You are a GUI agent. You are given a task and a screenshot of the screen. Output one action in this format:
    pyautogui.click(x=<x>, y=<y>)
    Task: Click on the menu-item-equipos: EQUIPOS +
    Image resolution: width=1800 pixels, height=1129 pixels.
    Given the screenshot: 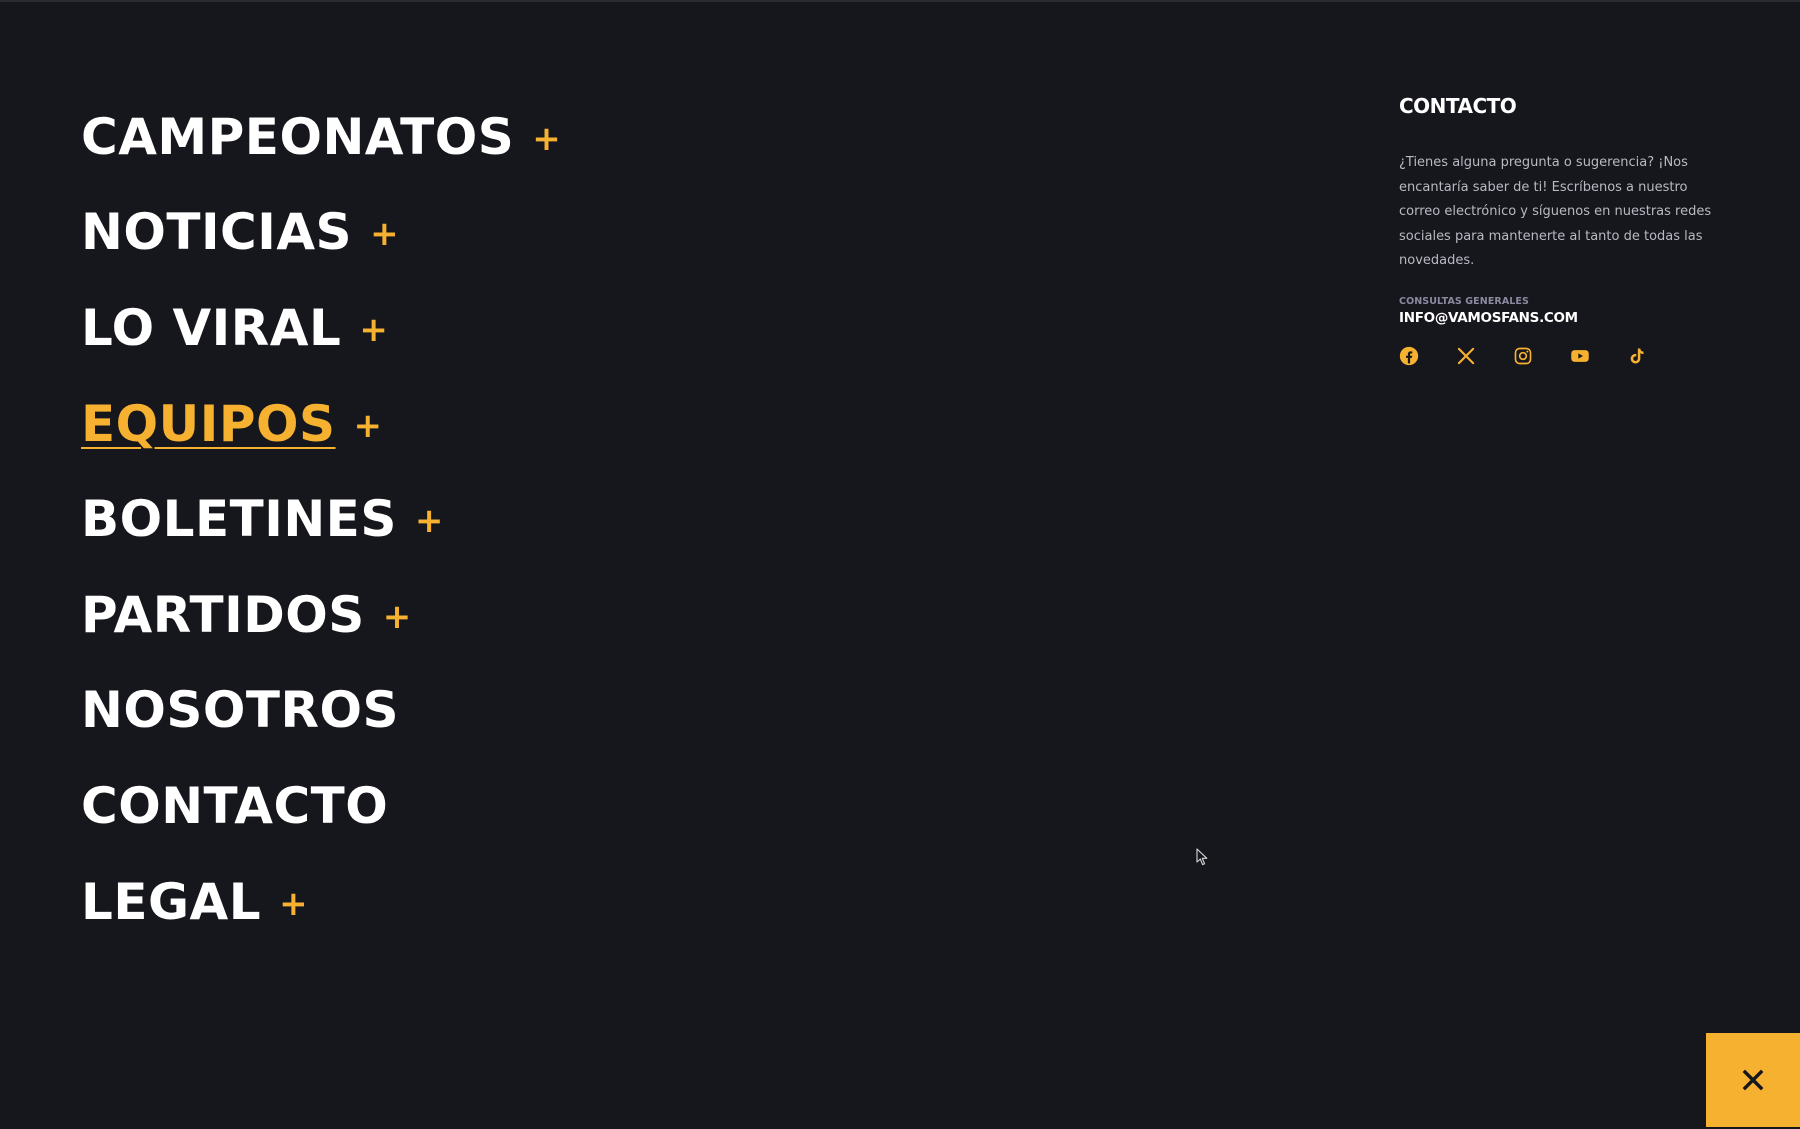 What is the action you would take?
    pyautogui.click(x=321, y=424)
    